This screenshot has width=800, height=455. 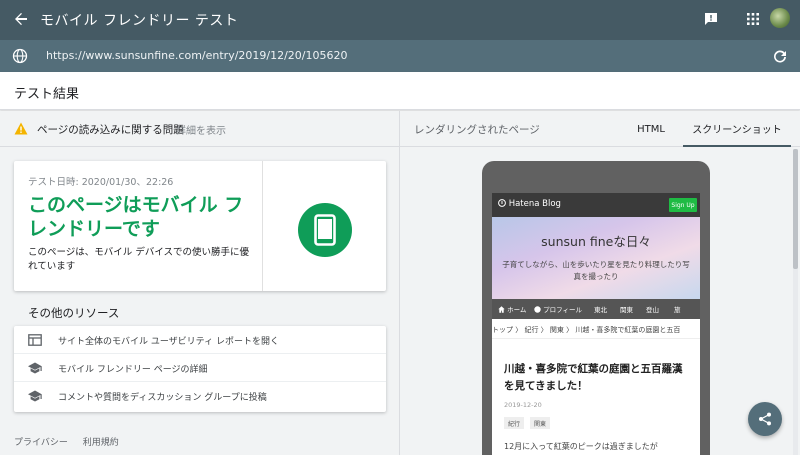 What do you see at coordinates (139, 259) in the screenshot?
I see `verdict-description: このページは、モバイル デバイスでの使い勝手に優れています` at bounding box center [139, 259].